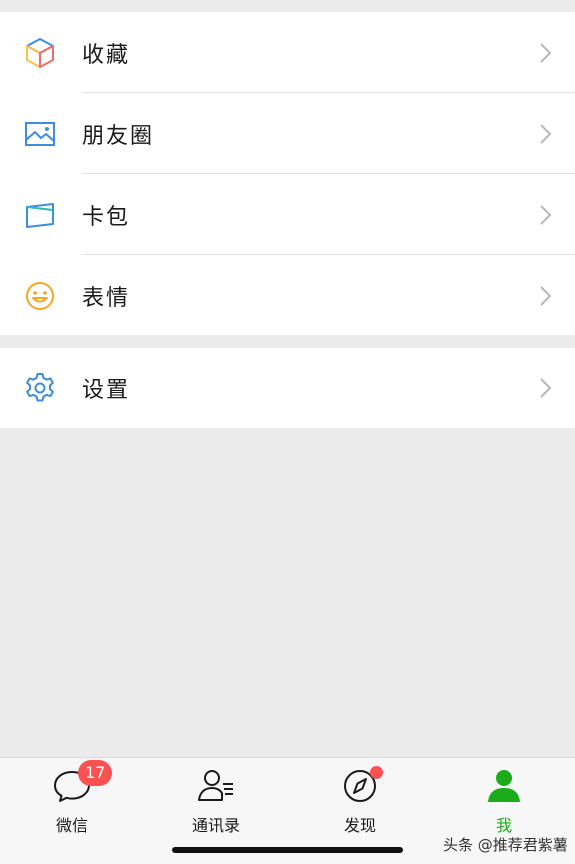 The height and width of the screenshot is (864, 575). Describe the element at coordinates (71, 825) in the screenshot. I see `tab-label: 微信` at that location.